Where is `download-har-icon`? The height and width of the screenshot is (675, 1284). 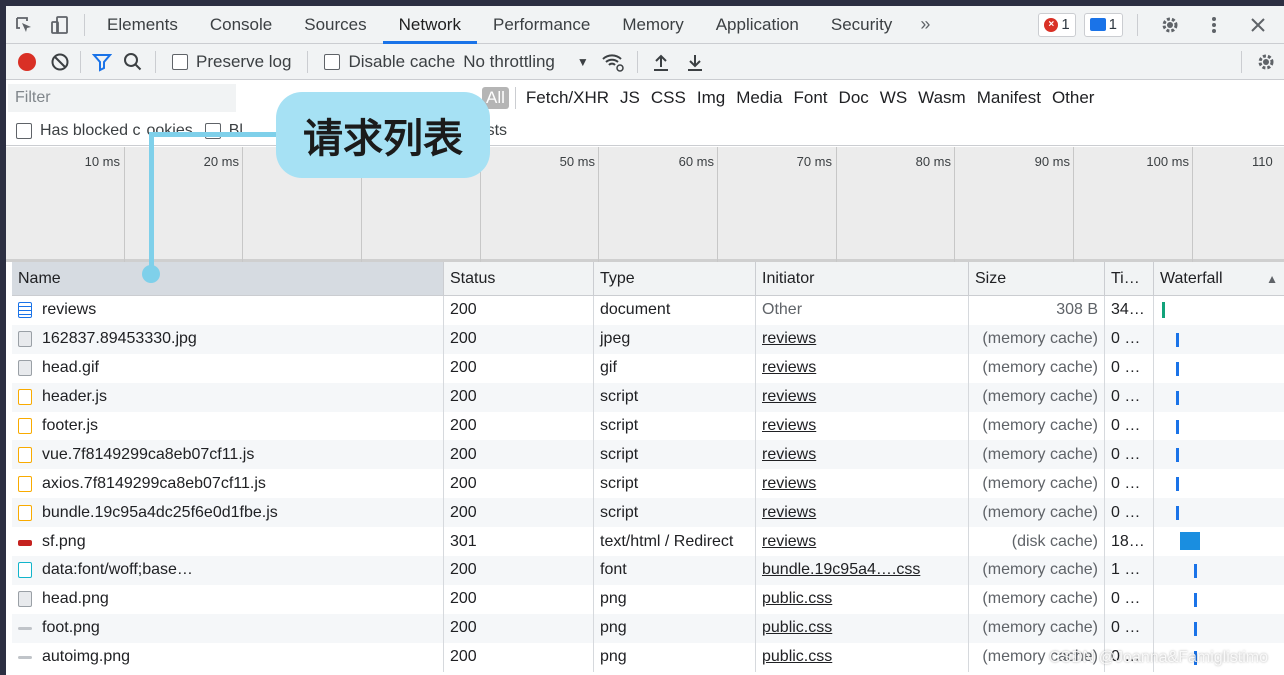
download-har-icon is located at coordinates (695, 62).